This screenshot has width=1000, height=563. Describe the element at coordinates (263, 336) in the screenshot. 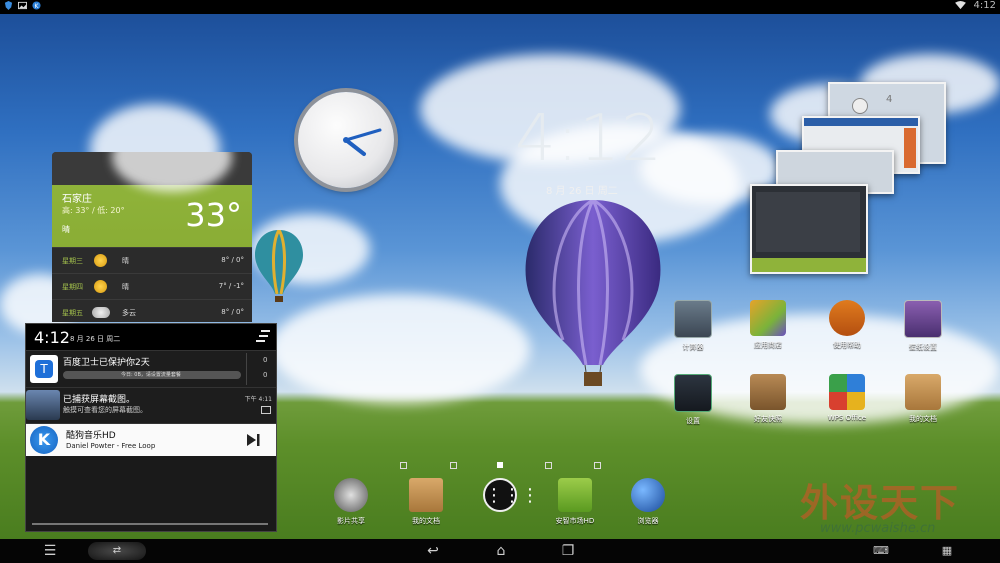

I see `clear-all-icon` at that location.